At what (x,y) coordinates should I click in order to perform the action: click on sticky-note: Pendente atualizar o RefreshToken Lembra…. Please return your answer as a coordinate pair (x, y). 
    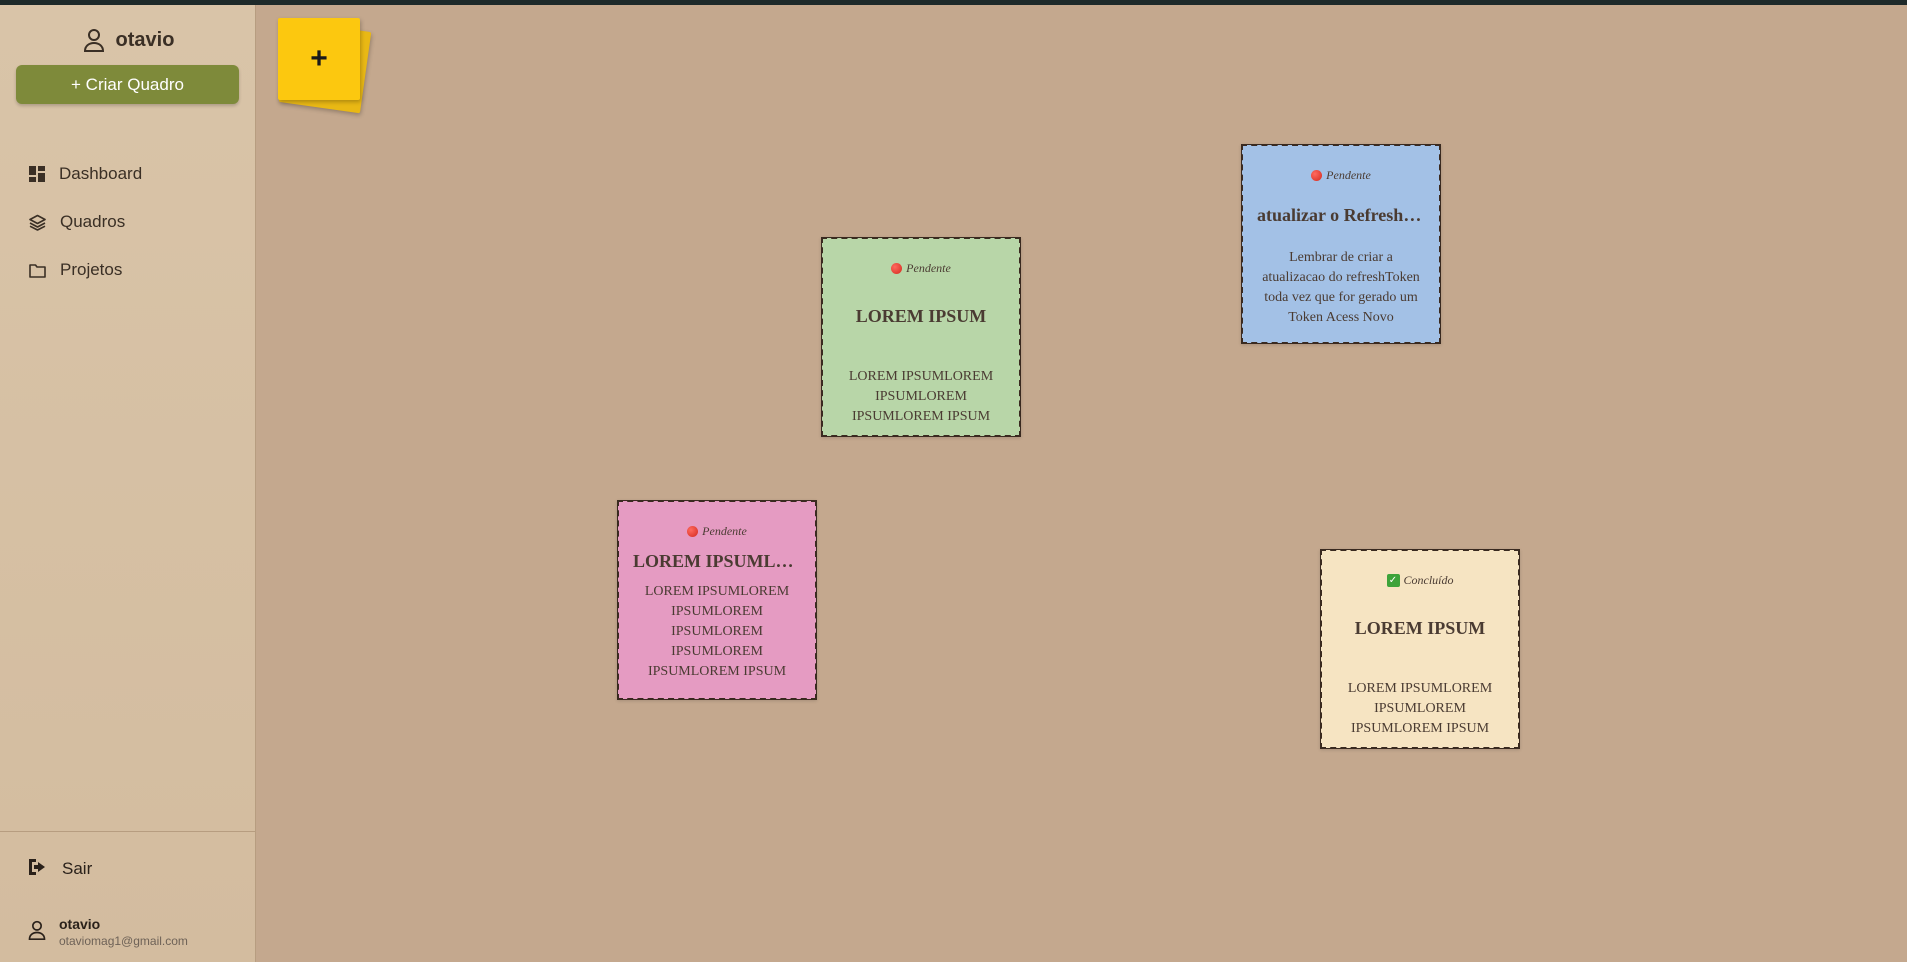
    Looking at the image, I should click on (1341, 244).